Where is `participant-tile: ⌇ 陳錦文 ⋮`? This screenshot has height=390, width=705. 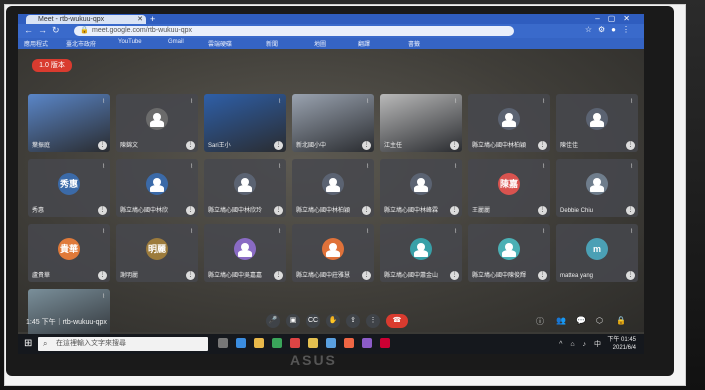 participant-tile: ⌇ 陳錦文 ⋮ is located at coordinates (157, 123).